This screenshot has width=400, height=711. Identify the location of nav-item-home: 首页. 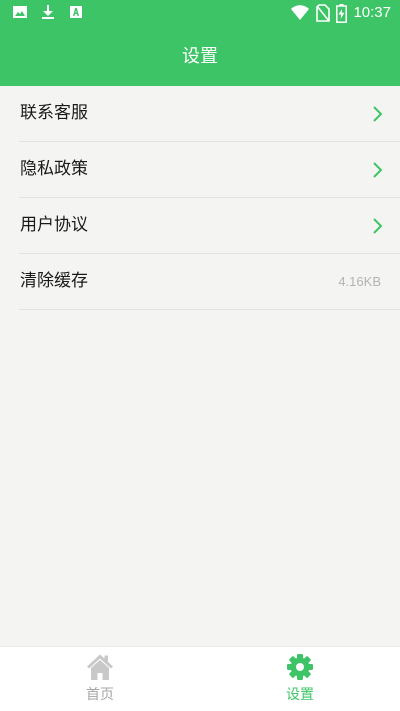
(100, 679).